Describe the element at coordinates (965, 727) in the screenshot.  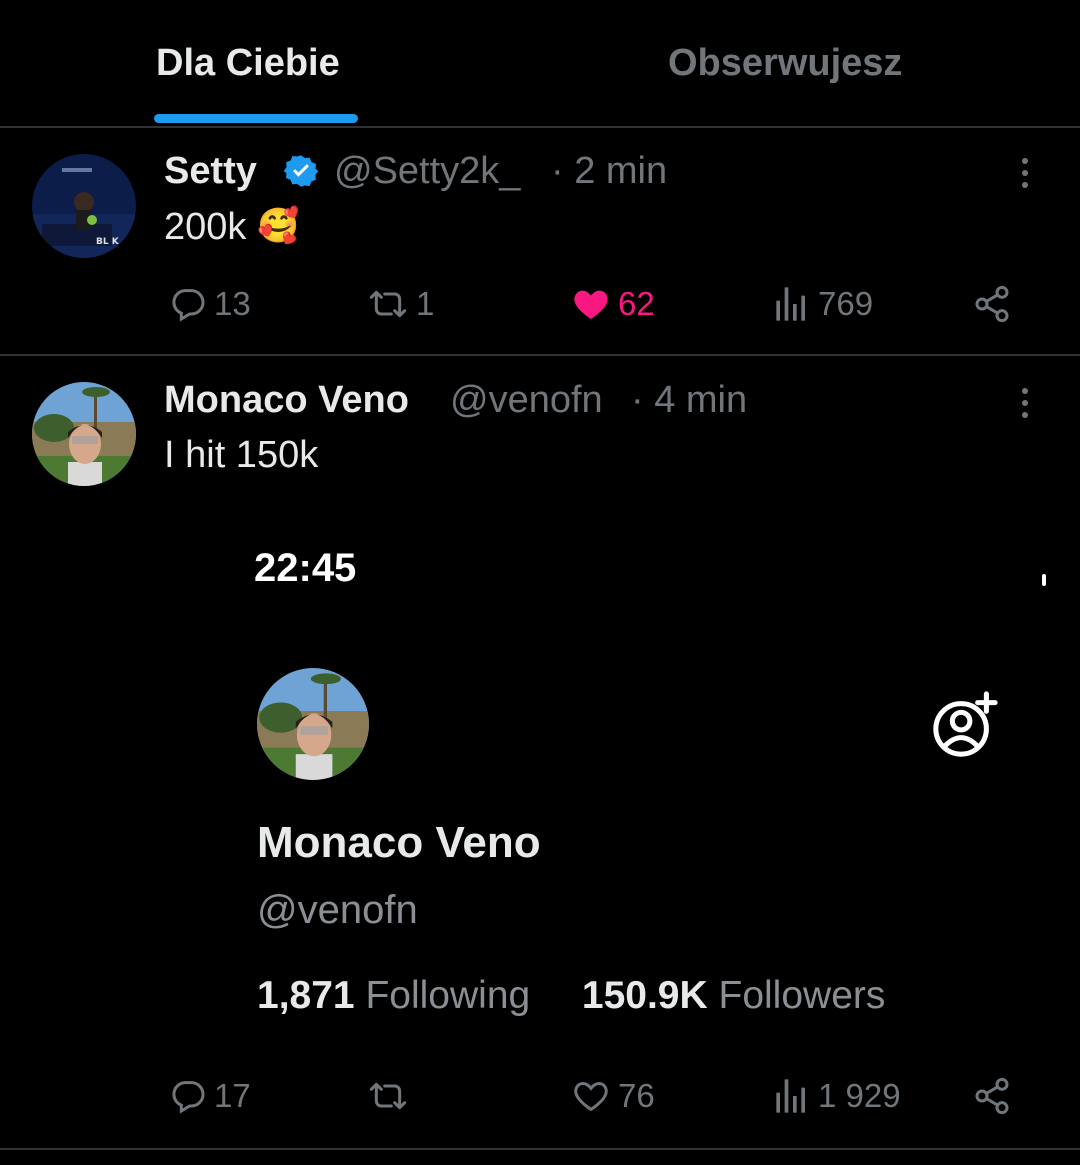
I see `add-user-icon` at that location.